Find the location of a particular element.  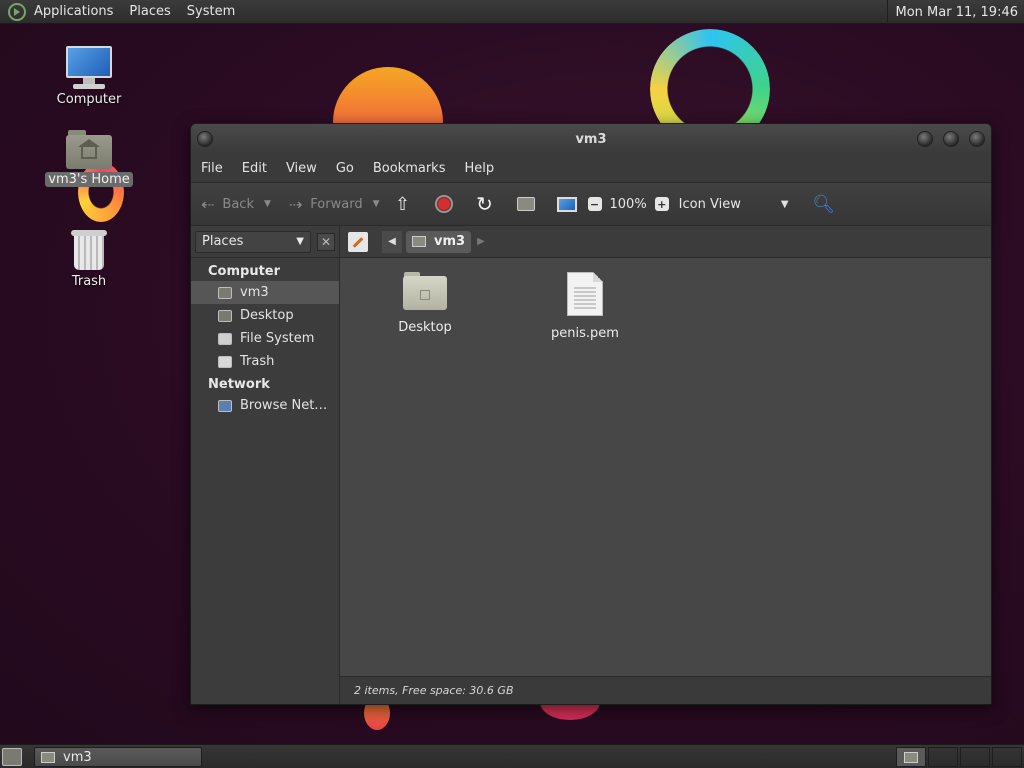

search-icon: 🔍︎ is located at coordinates (823, 204).